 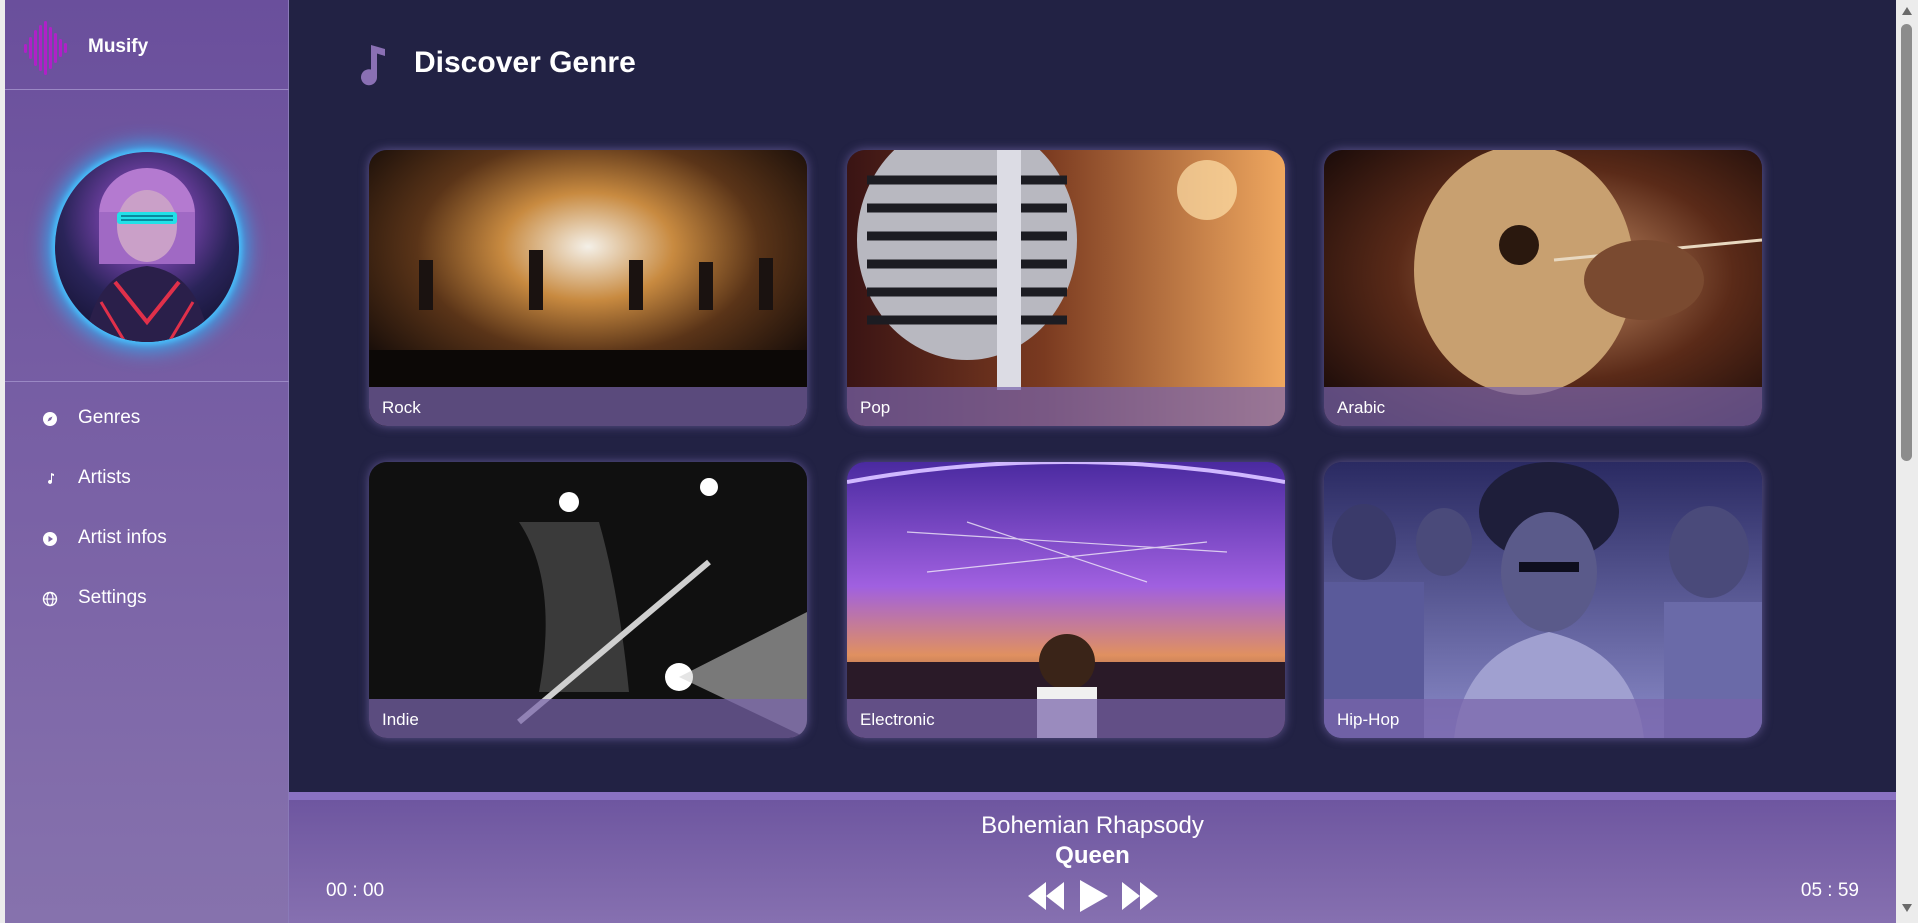 I want to click on sidebar-item-settings: Settings, so click(x=147, y=599).